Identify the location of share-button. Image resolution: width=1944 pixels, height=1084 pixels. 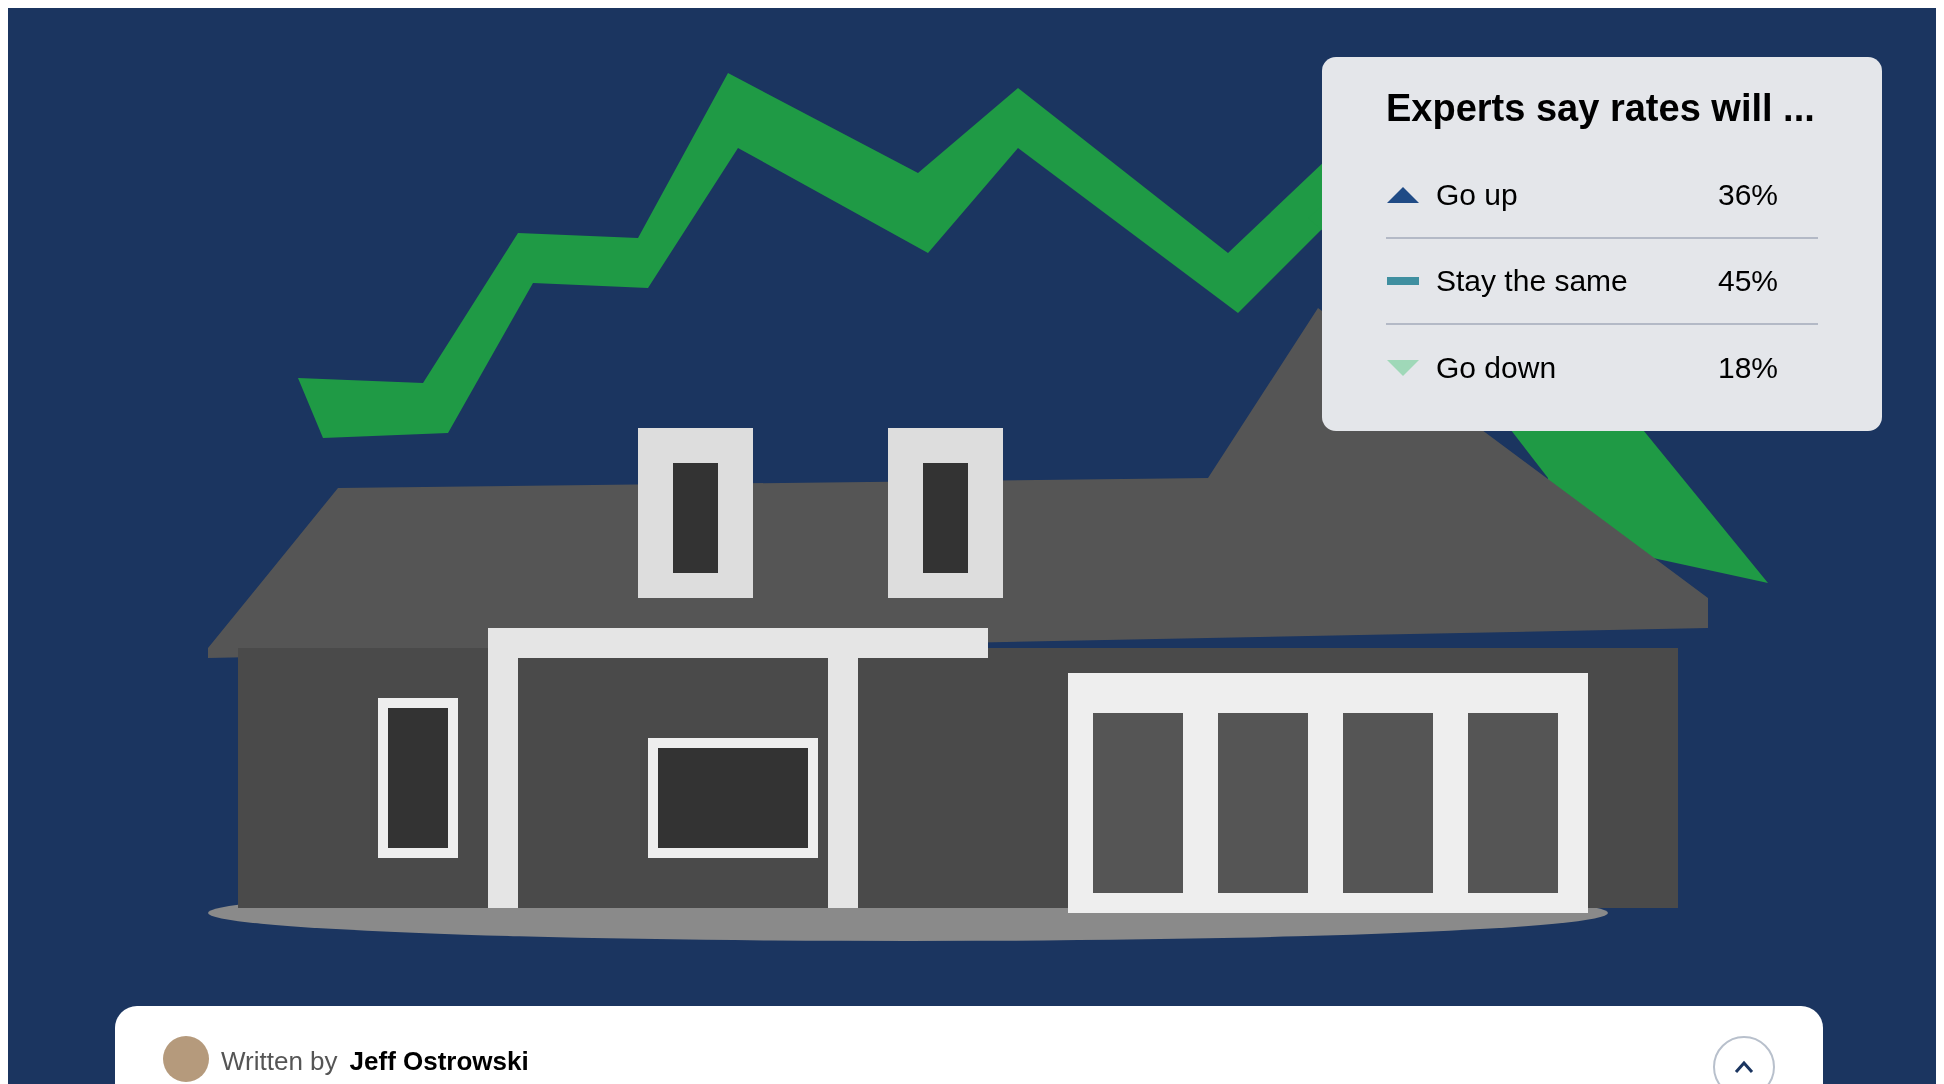
(1744, 1060).